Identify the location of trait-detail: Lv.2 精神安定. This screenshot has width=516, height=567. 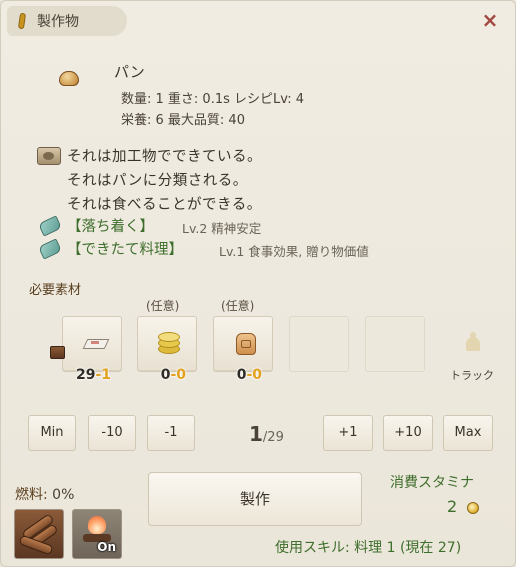
(222, 228).